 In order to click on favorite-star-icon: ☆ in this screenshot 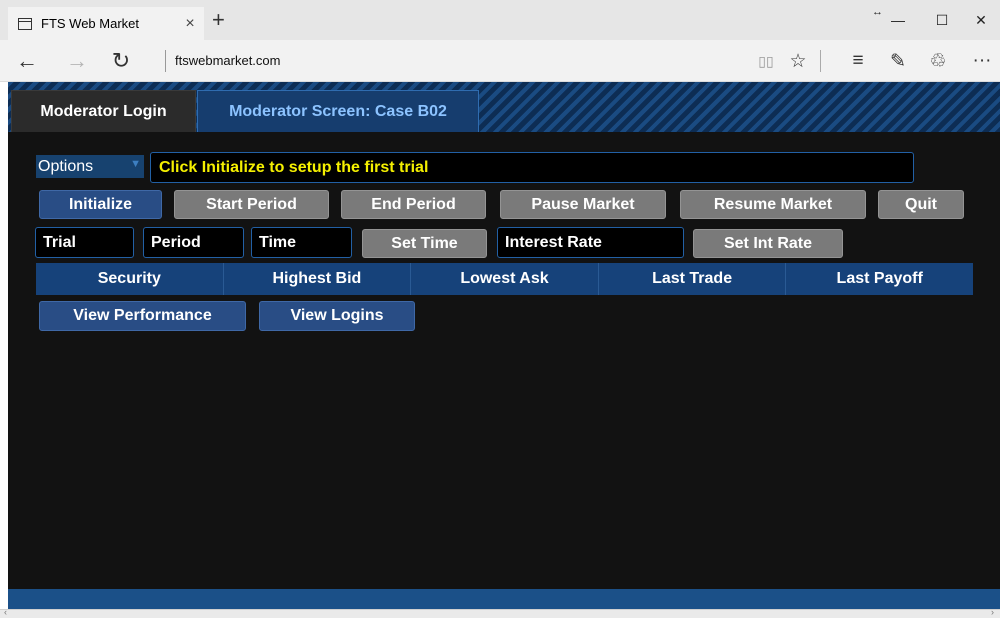, I will do `click(798, 61)`.